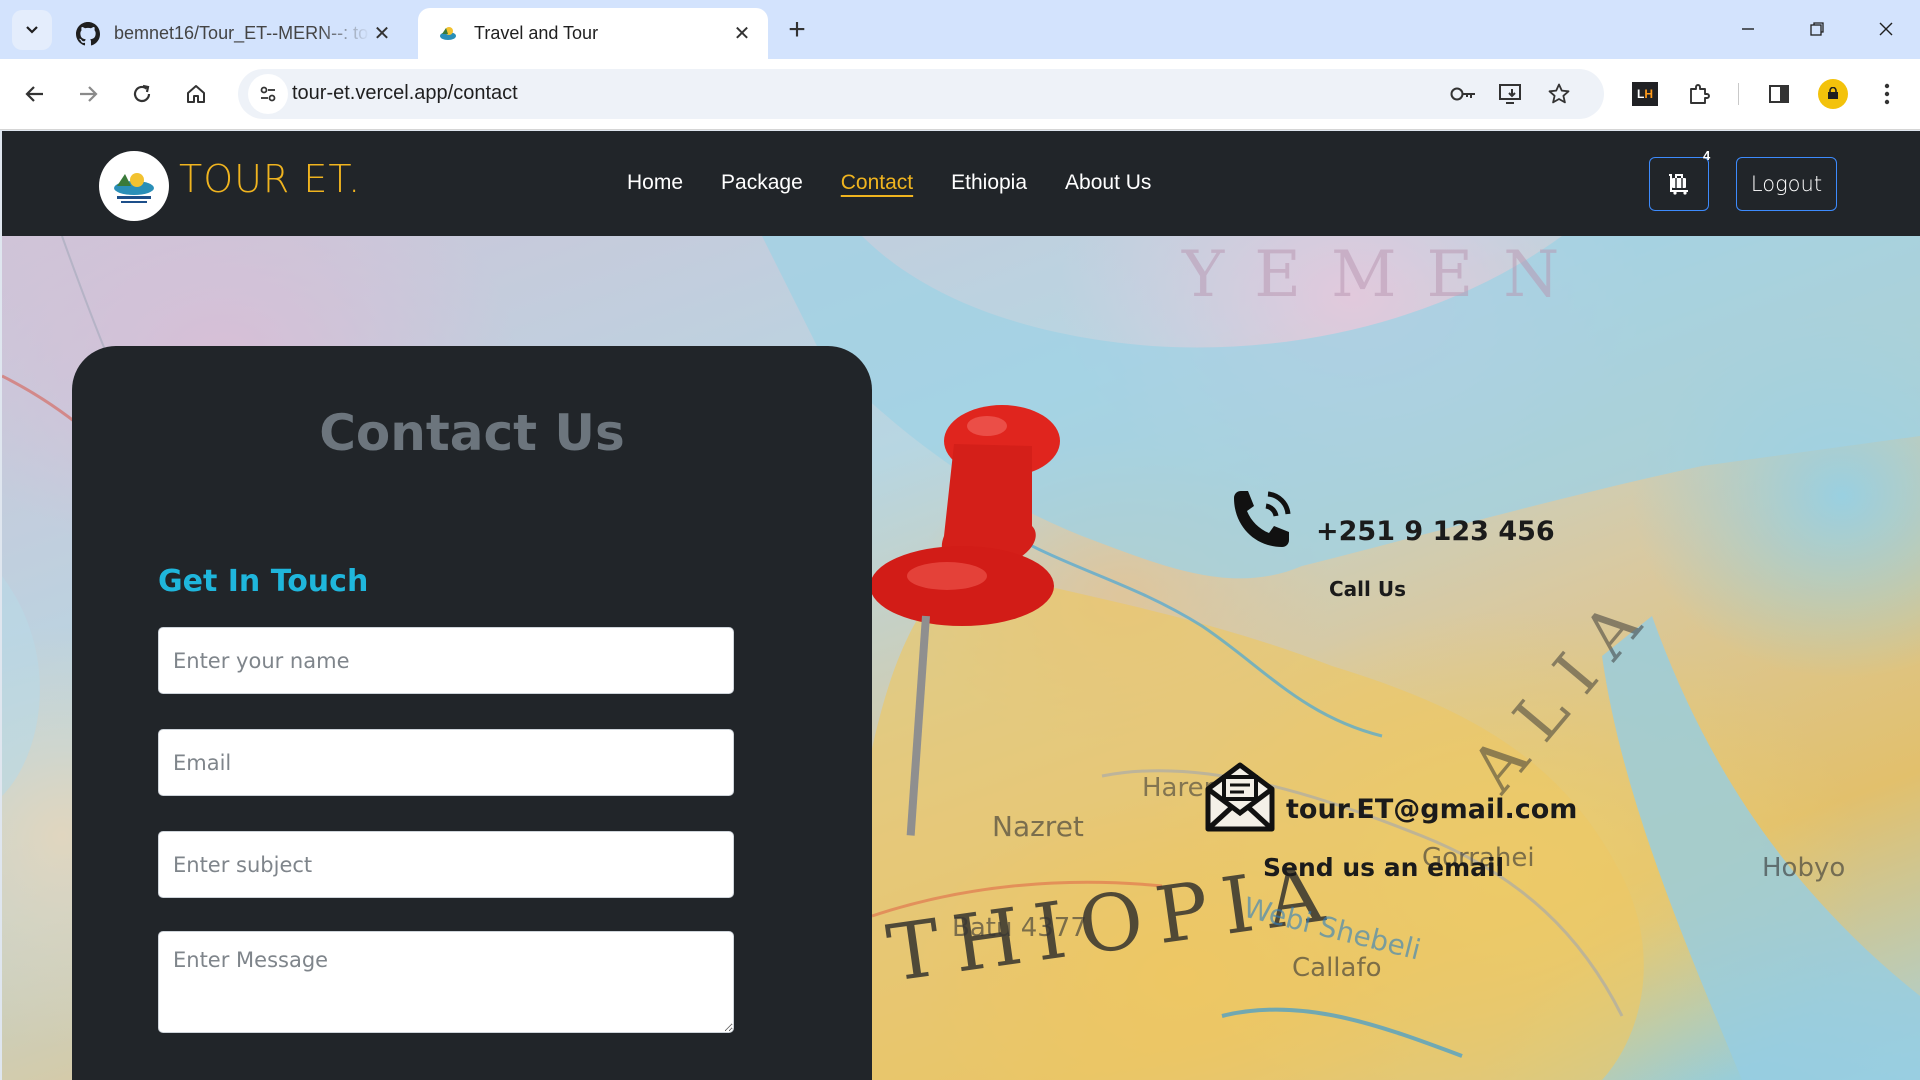 This screenshot has width=1920, height=1080. I want to click on nav-link-package: Package, so click(762, 183).